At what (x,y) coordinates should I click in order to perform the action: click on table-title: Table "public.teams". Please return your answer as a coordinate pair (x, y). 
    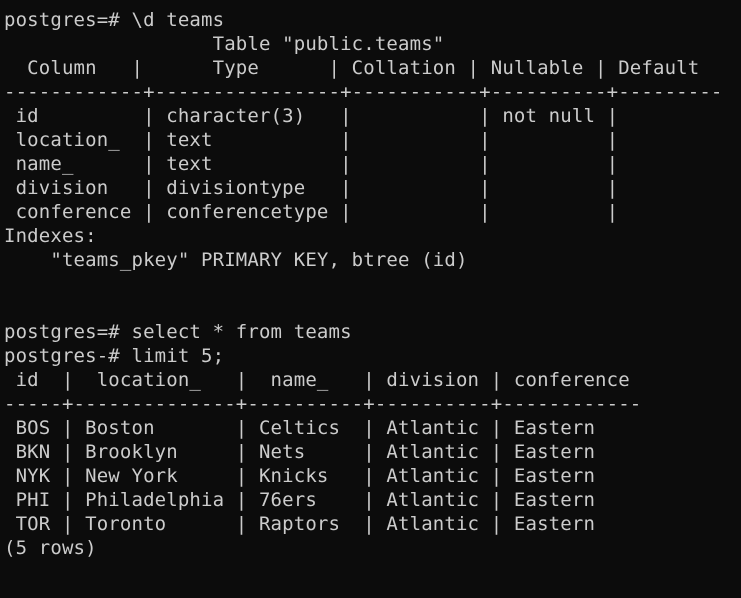
    Looking at the image, I should click on (224, 44).